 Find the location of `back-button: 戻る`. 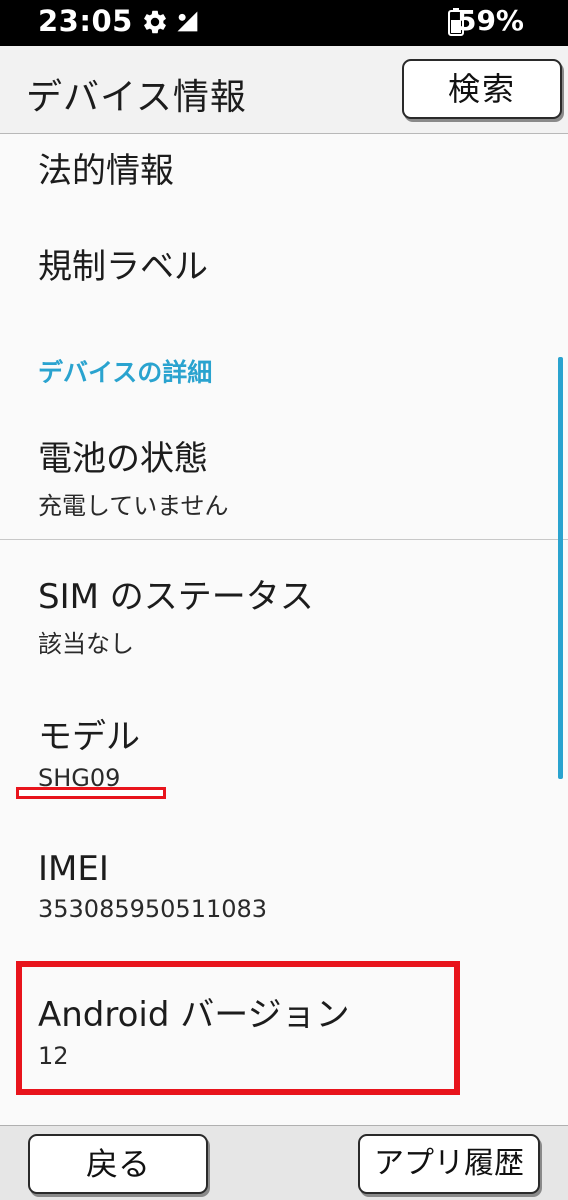

back-button: 戻る is located at coordinates (118, 1164).